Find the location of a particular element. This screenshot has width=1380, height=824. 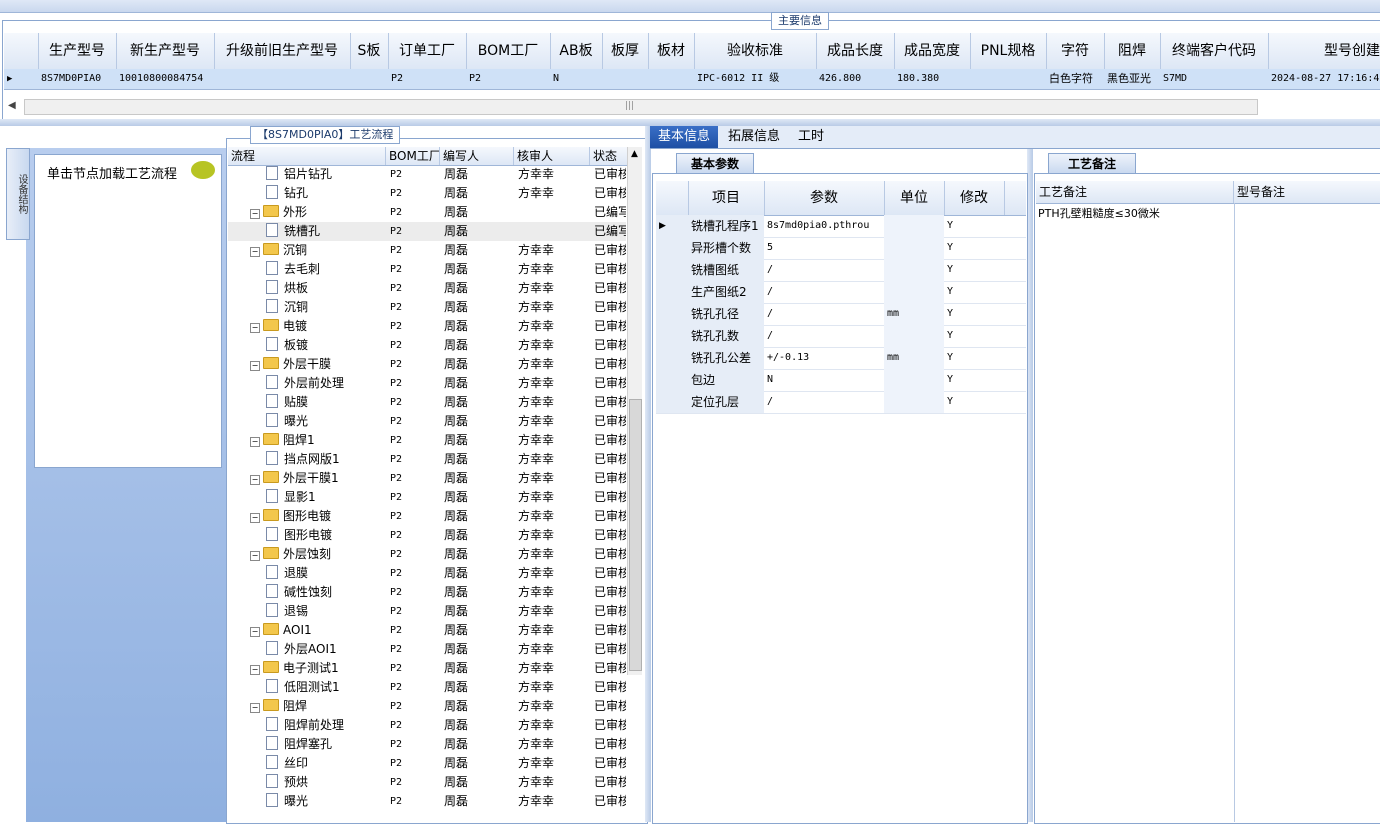

tree-node: 丝印 is located at coordinates (326, 763).